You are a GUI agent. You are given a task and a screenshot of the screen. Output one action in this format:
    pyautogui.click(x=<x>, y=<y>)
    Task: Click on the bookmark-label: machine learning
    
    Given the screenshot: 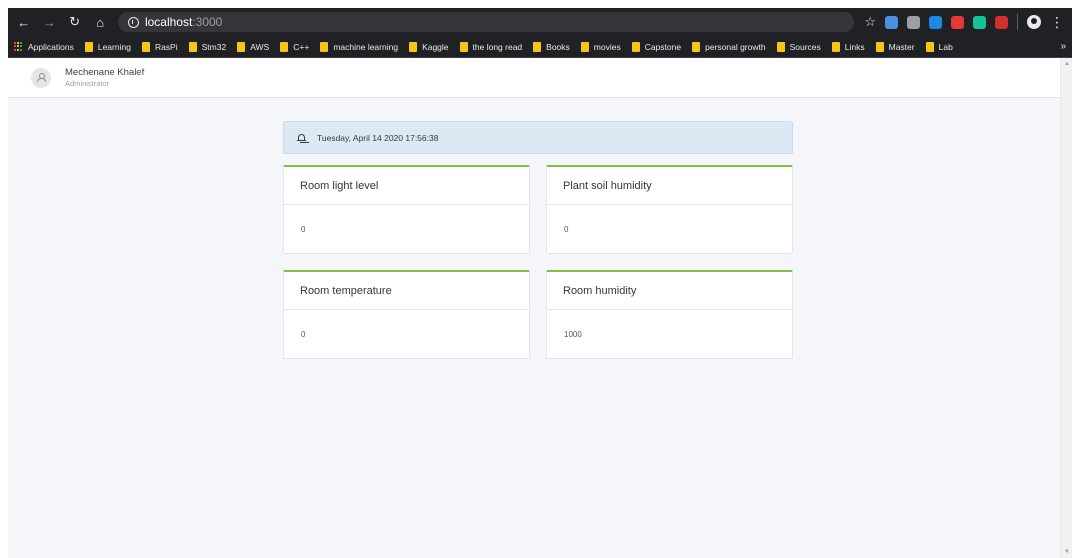 What is the action you would take?
    pyautogui.click(x=366, y=46)
    